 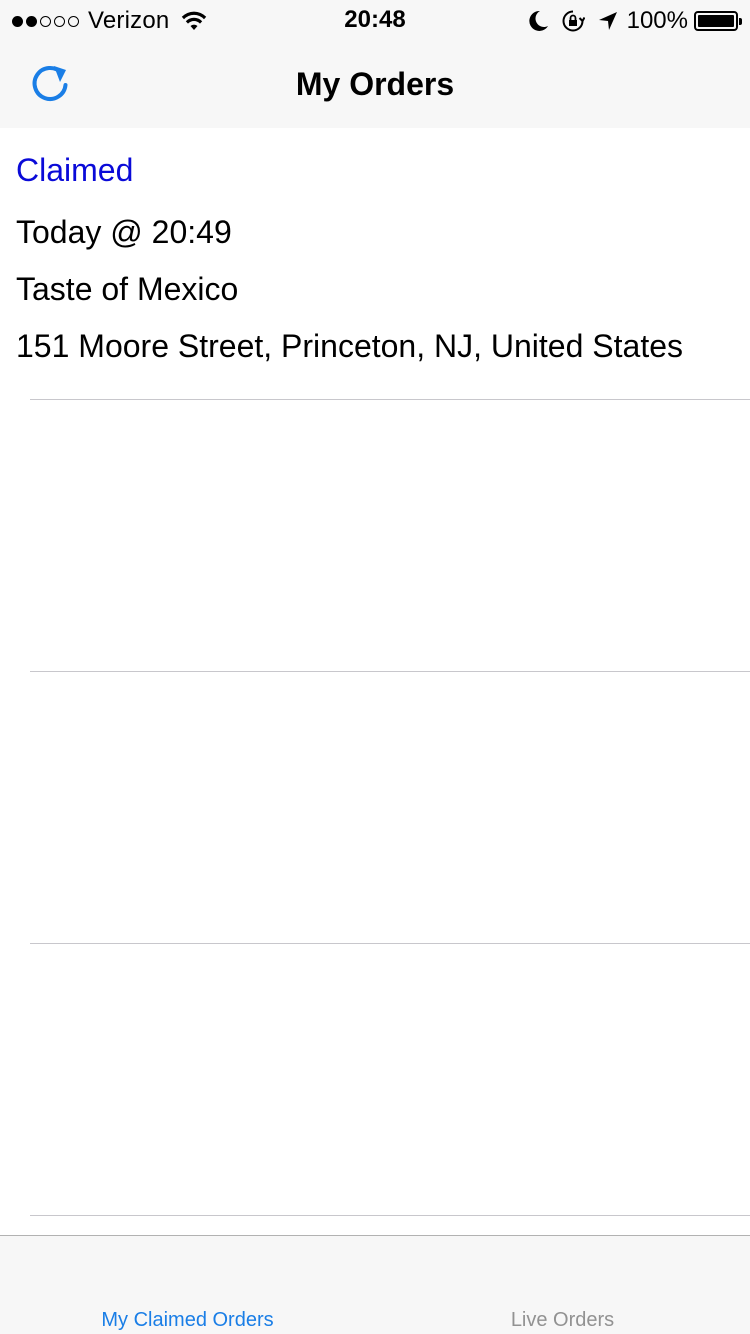 I want to click on tab-label: My Claimed Orders, so click(x=187, y=1320).